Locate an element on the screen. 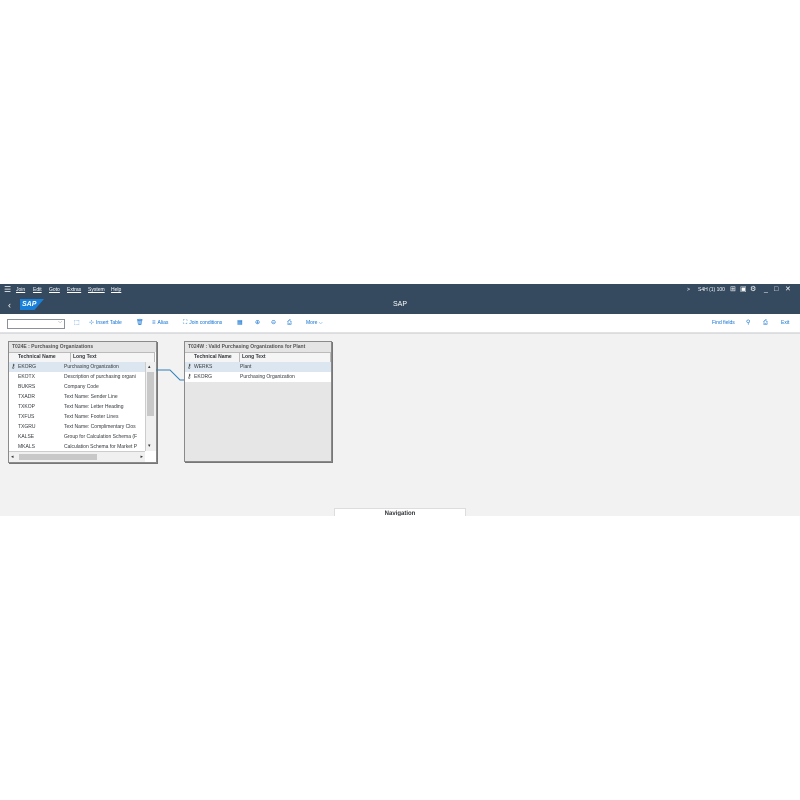  maximize-icon: □ is located at coordinates (776, 290).